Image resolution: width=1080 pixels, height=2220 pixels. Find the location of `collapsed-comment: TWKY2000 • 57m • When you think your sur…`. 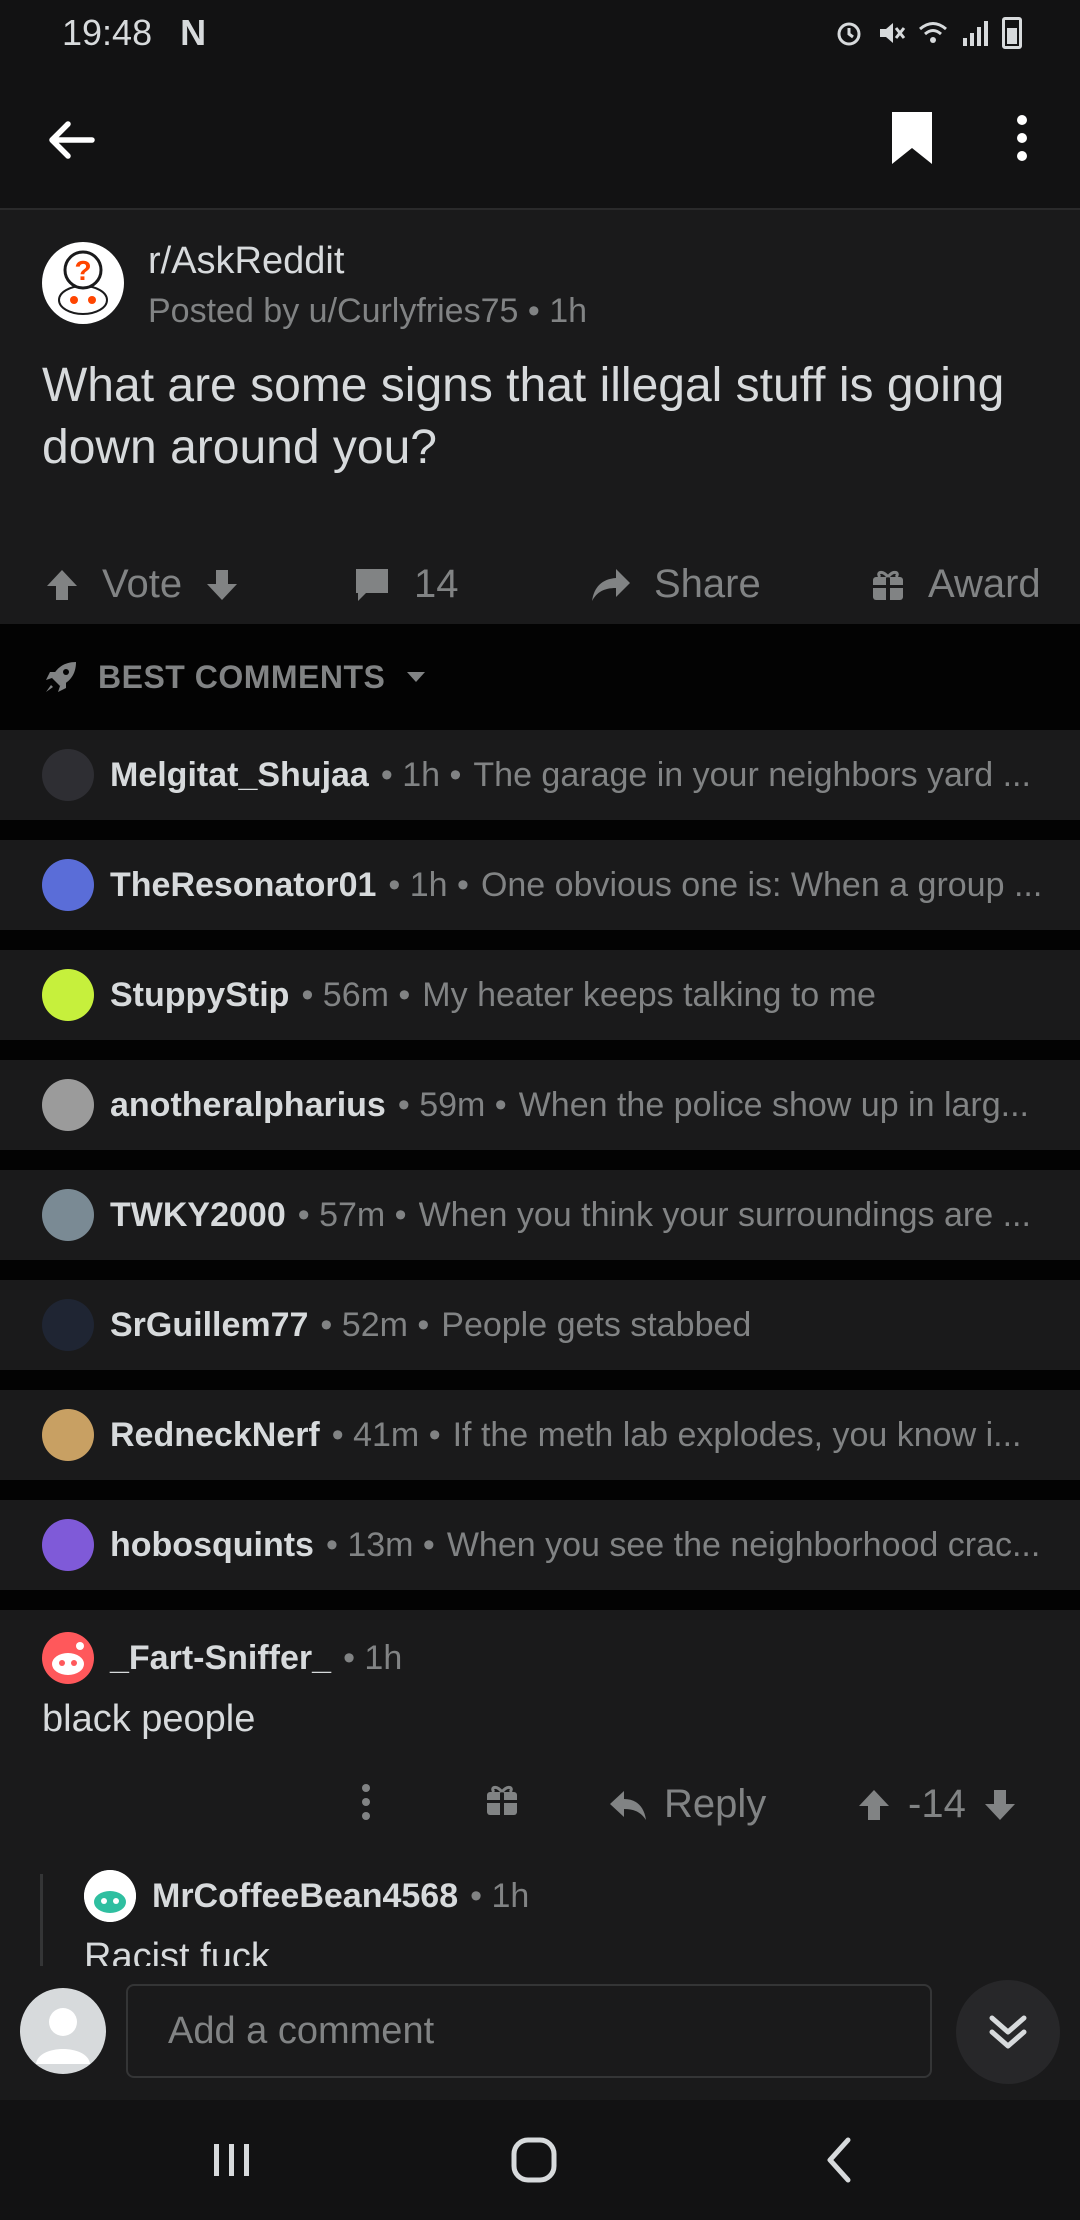

collapsed-comment: TWKY2000 • 57m • When you think your sur… is located at coordinates (540, 1215).